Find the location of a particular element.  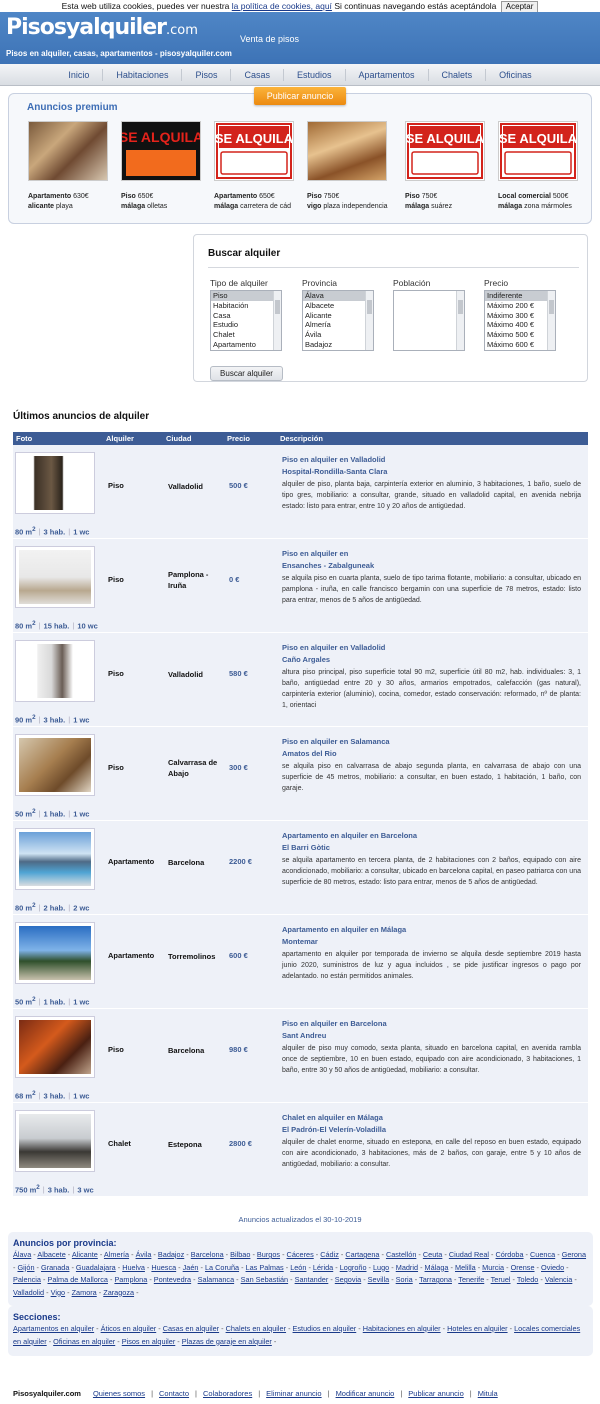

provincia-select: Álava Albacete Alicante Almería Ávila Badajoz is located at coordinates (338, 320).